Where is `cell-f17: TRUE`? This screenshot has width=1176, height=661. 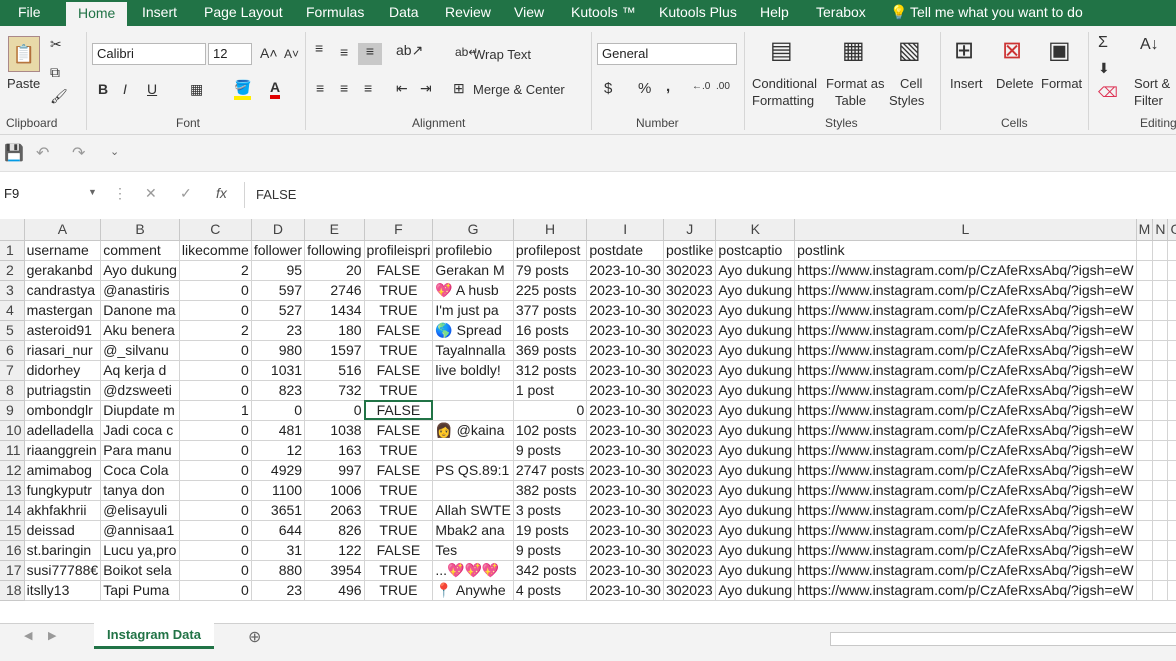 cell-f17: TRUE is located at coordinates (399, 570).